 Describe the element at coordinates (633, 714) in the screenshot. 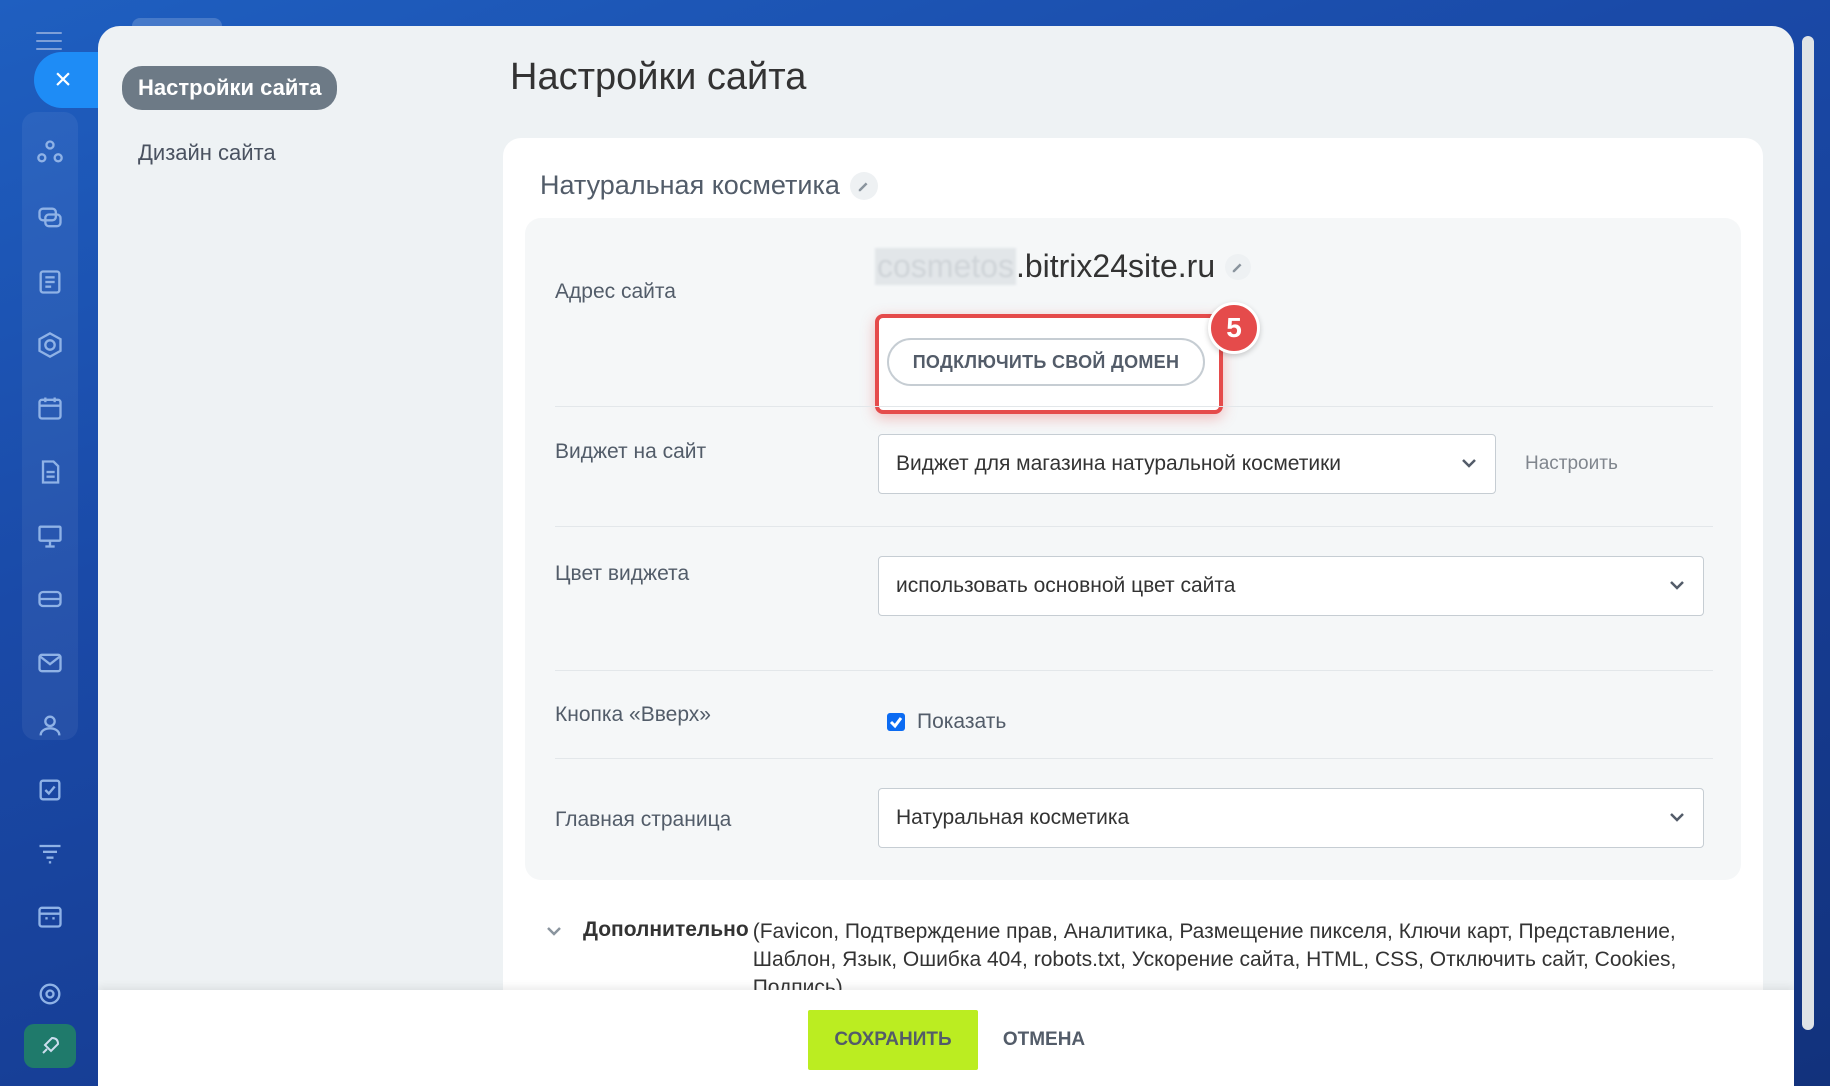

I see `up-button-label: Кнопка «Вверх»` at that location.